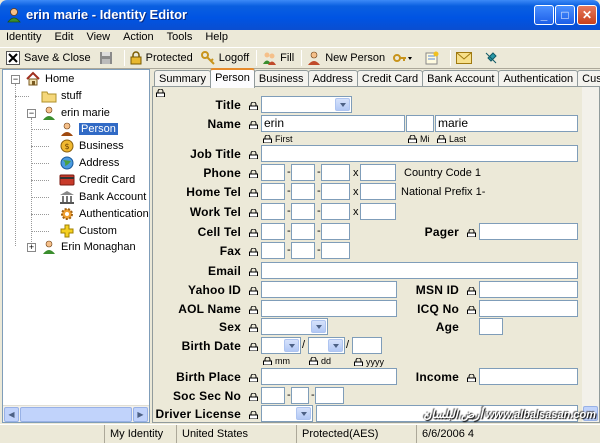 This screenshot has height=443, width=600. What do you see at coordinates (15, 79) in the screenshot?
I see `tree-collapse-home: −` at bounding box center [15, 79].